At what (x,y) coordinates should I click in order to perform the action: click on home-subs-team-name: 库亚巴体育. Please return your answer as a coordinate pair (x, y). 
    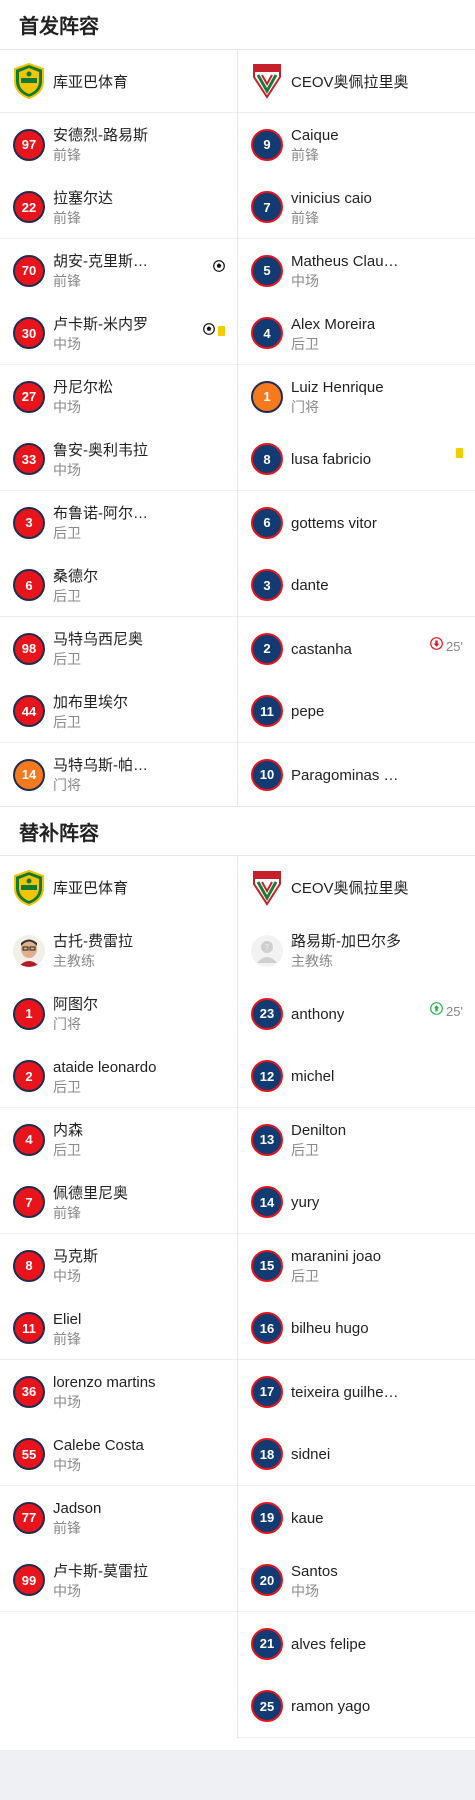
    Looking at the image, I should click on (91, 888).